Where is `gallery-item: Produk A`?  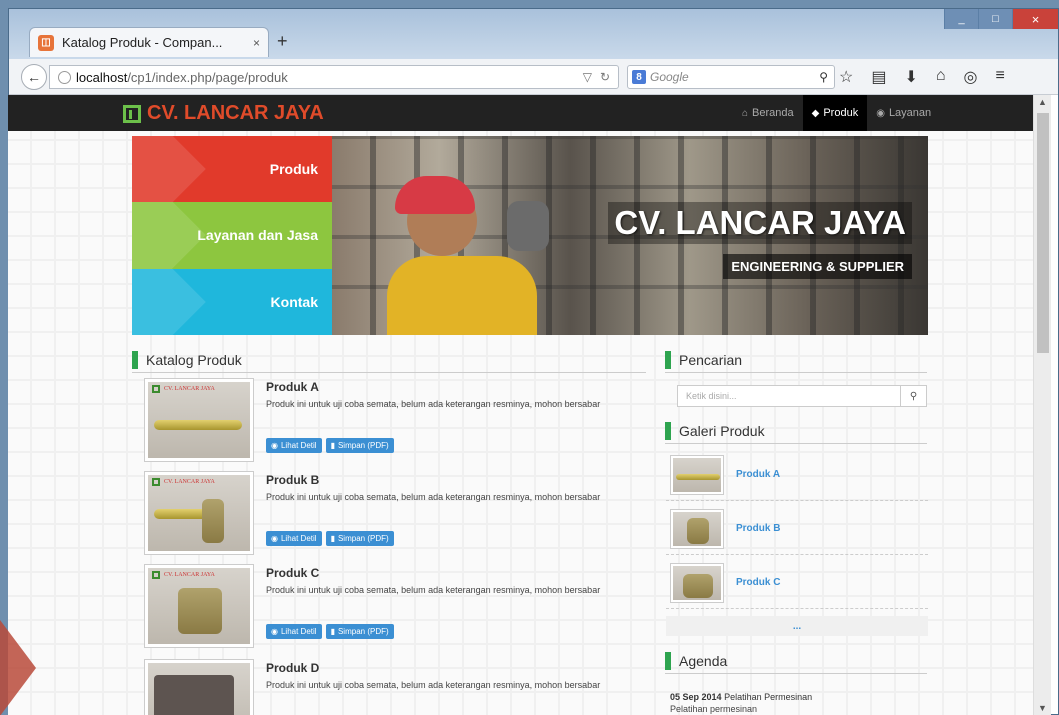
gallery-item: Produk A is located at coordinates (797, 476).